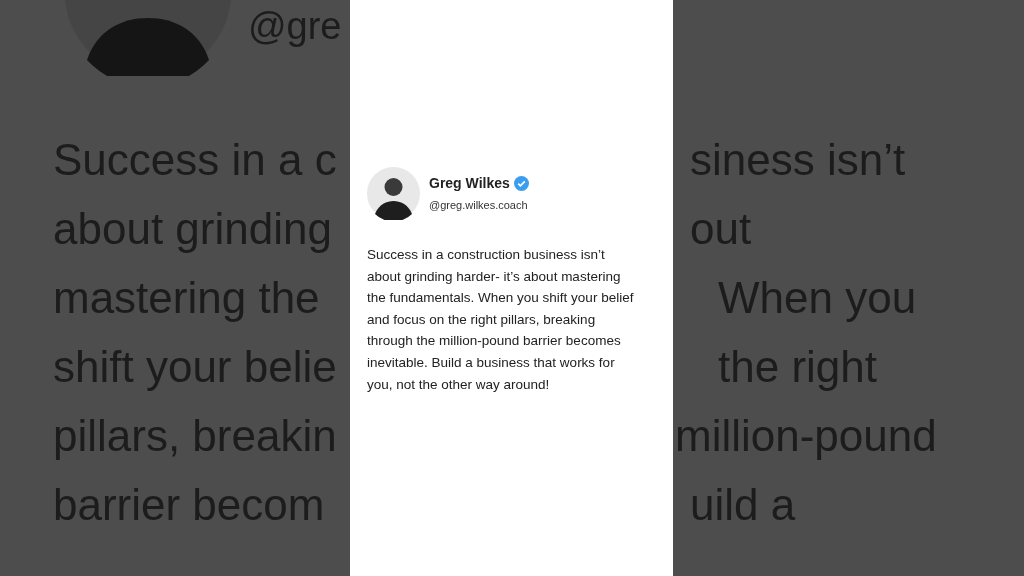 This screenshot has height=576, width=1024. I want to click on avatar-silhouette, so click(393, 193).